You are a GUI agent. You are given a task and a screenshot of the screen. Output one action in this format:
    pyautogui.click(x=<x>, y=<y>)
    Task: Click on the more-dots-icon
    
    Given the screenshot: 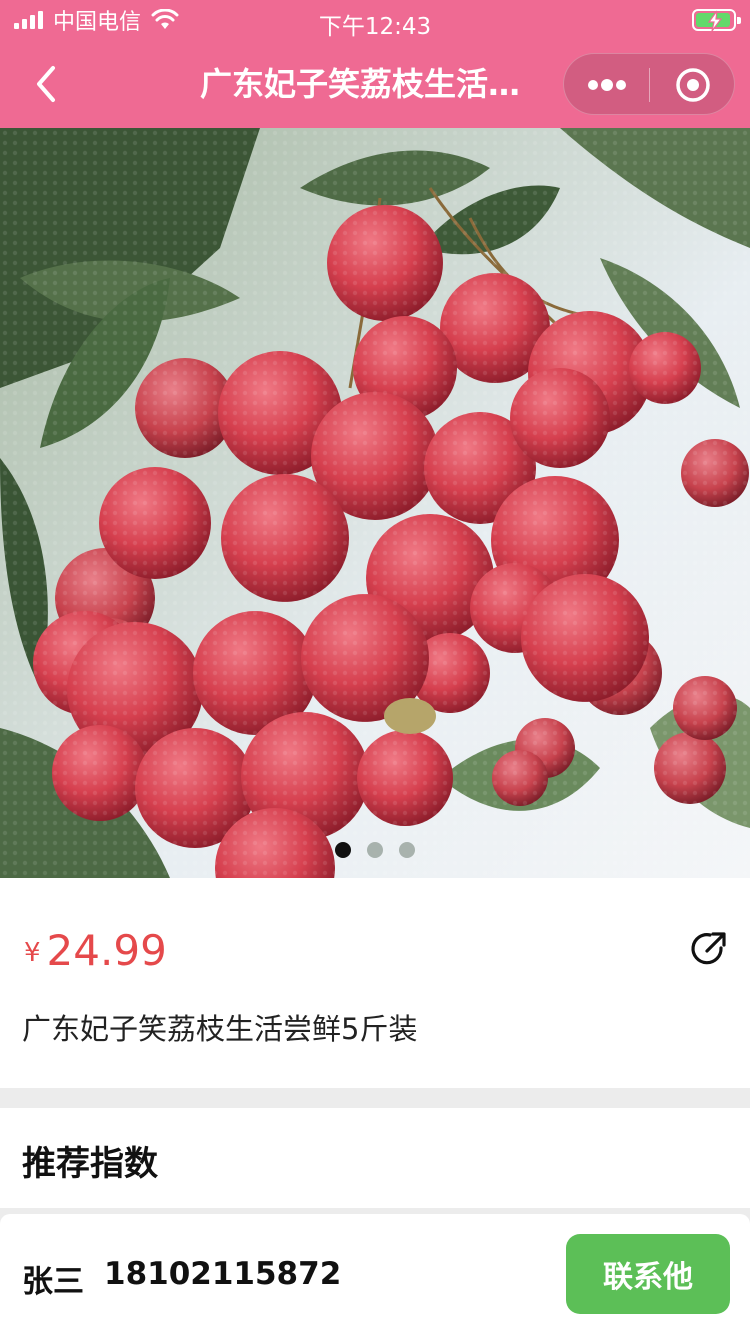 What is the action you would take?
    pyautogui.click(x=607, y=85)
    